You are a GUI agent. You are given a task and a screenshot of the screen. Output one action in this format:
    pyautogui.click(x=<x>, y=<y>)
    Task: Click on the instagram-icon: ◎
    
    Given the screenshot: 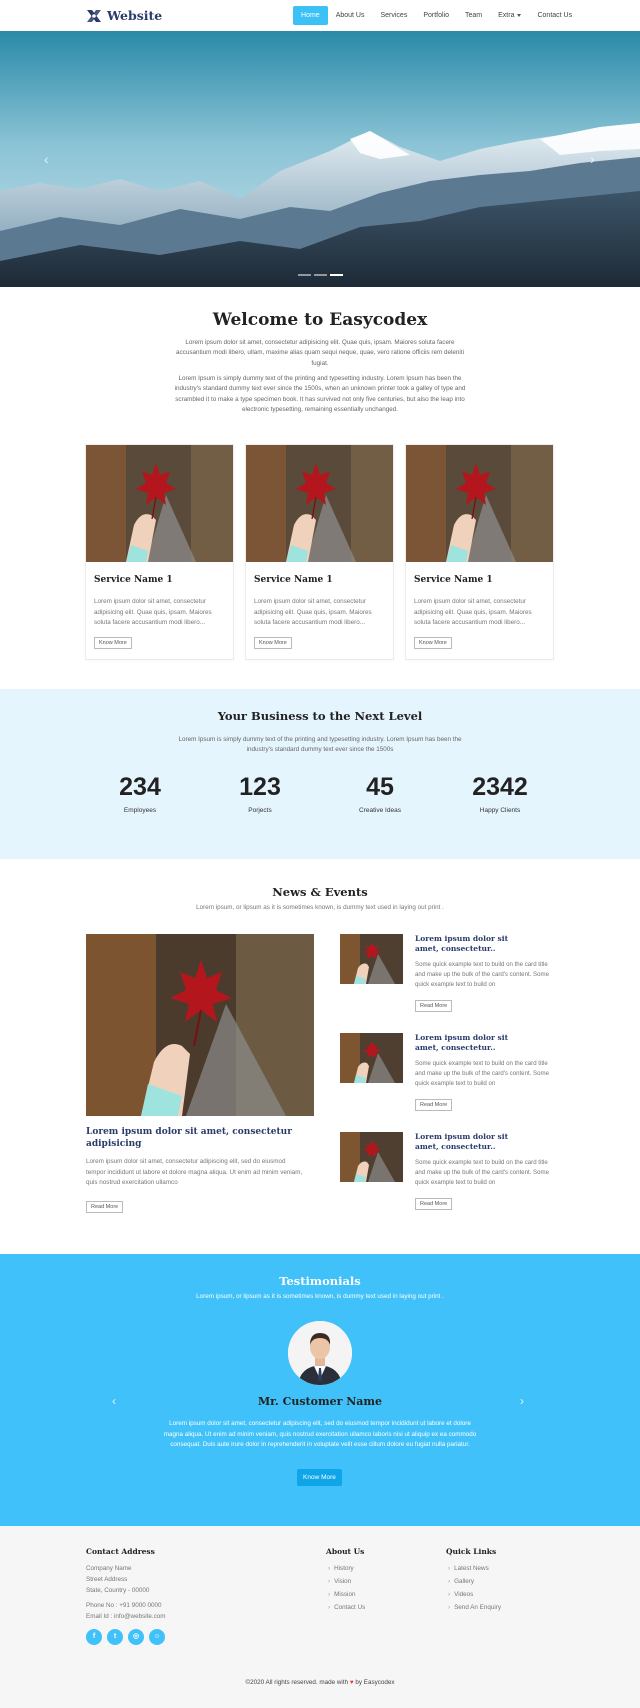 What is the action you would take?
    pyautogui.click(x=136, y=1637)
    